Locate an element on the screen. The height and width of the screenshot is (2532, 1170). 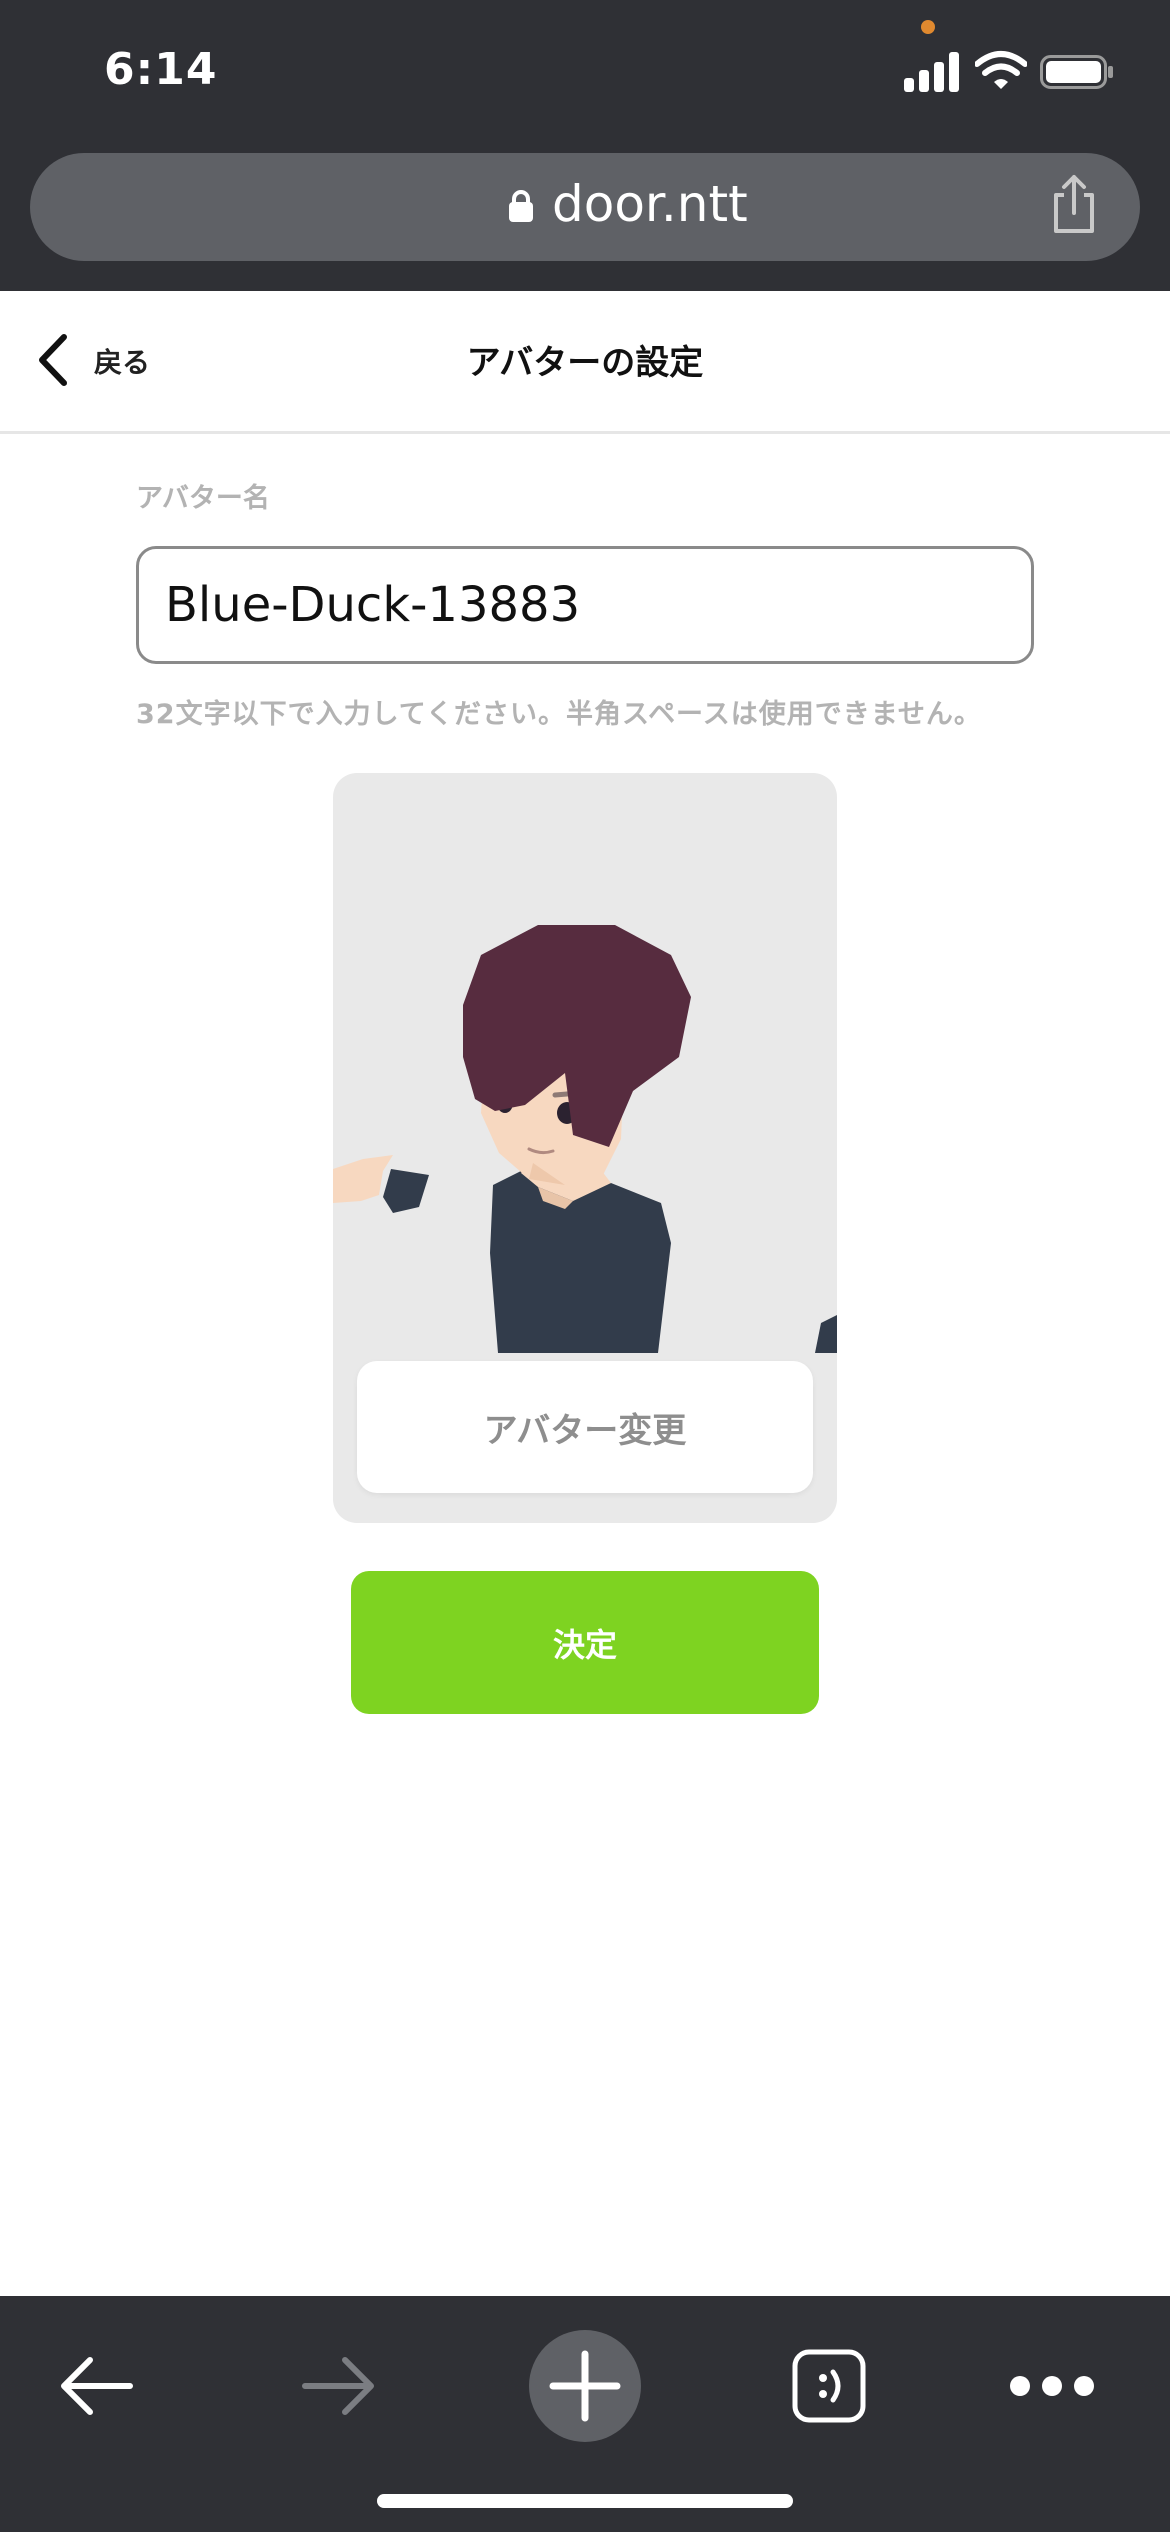
cellular-signal-icon is located at coordinates (932, 72).